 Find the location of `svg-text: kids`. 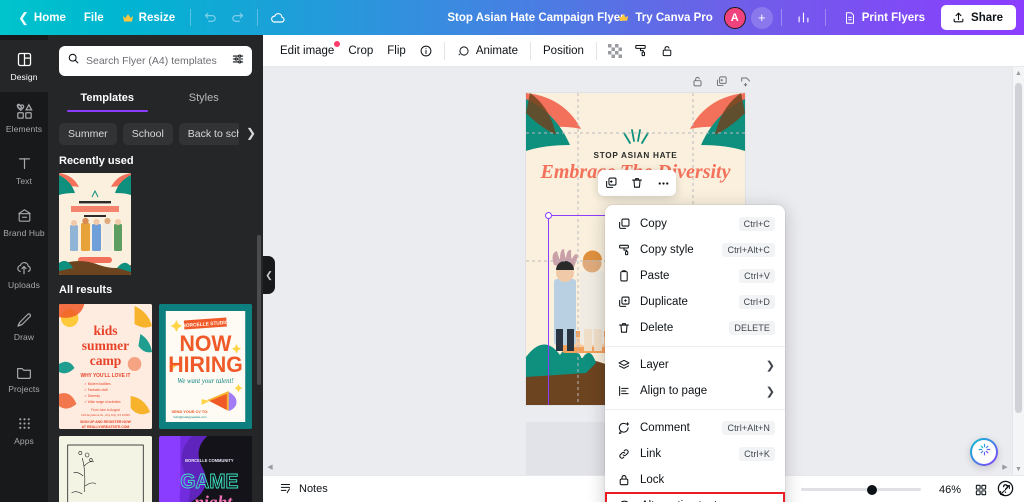

svg-text: kids is located at coordinates (105, 330).